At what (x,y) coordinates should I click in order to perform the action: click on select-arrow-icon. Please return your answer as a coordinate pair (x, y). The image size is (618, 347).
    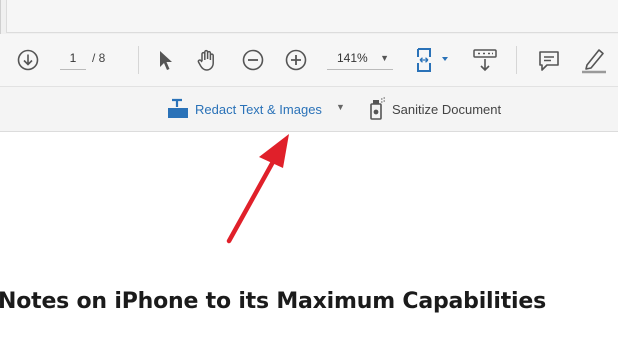
    Looking at the image, I should click on (165, 60).